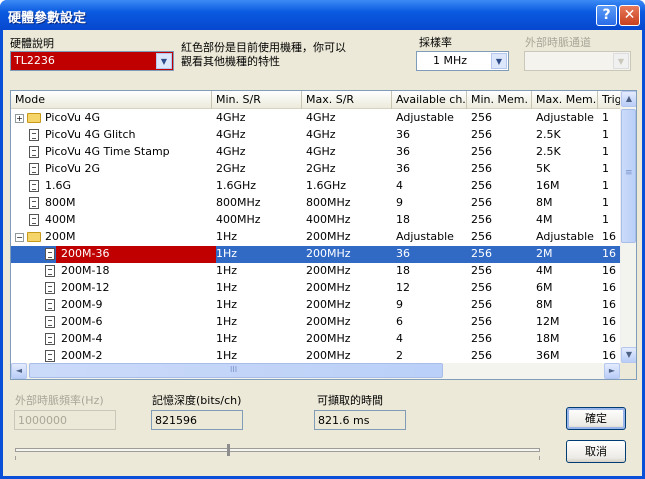  I want to click on grip-icon: ≡, so click(629, 173).